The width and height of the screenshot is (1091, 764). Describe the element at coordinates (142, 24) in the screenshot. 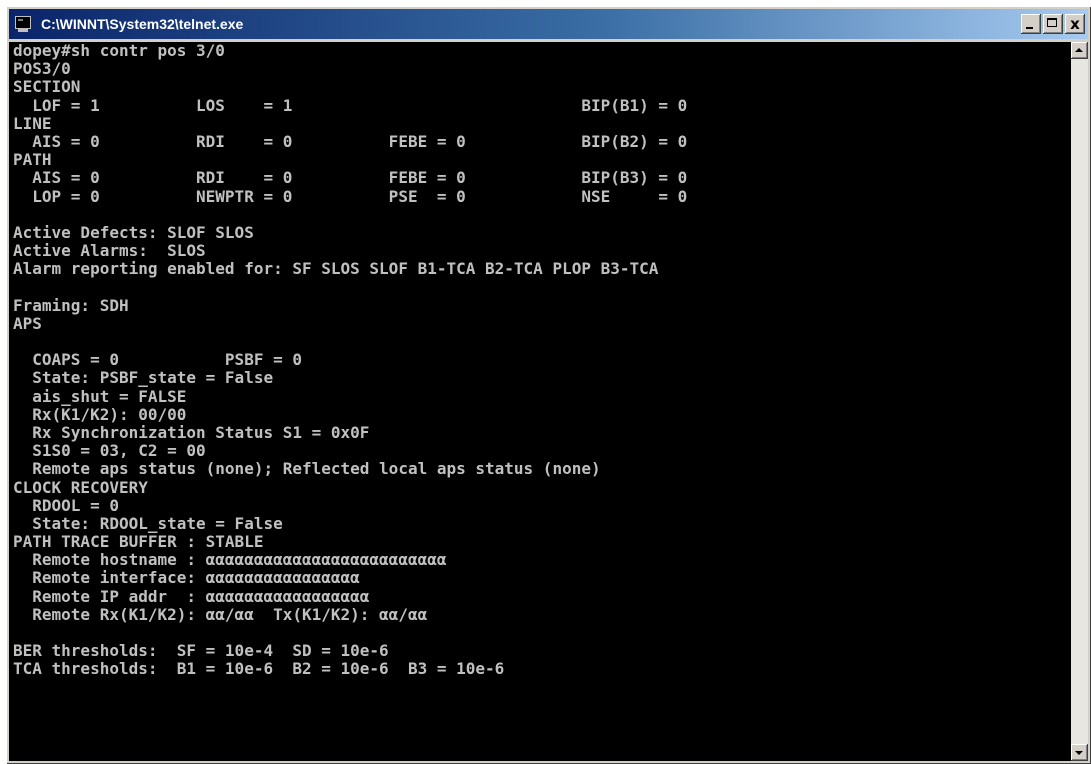

I see `window-title: C:\WINNT\System32\telnet.exe` at that location.